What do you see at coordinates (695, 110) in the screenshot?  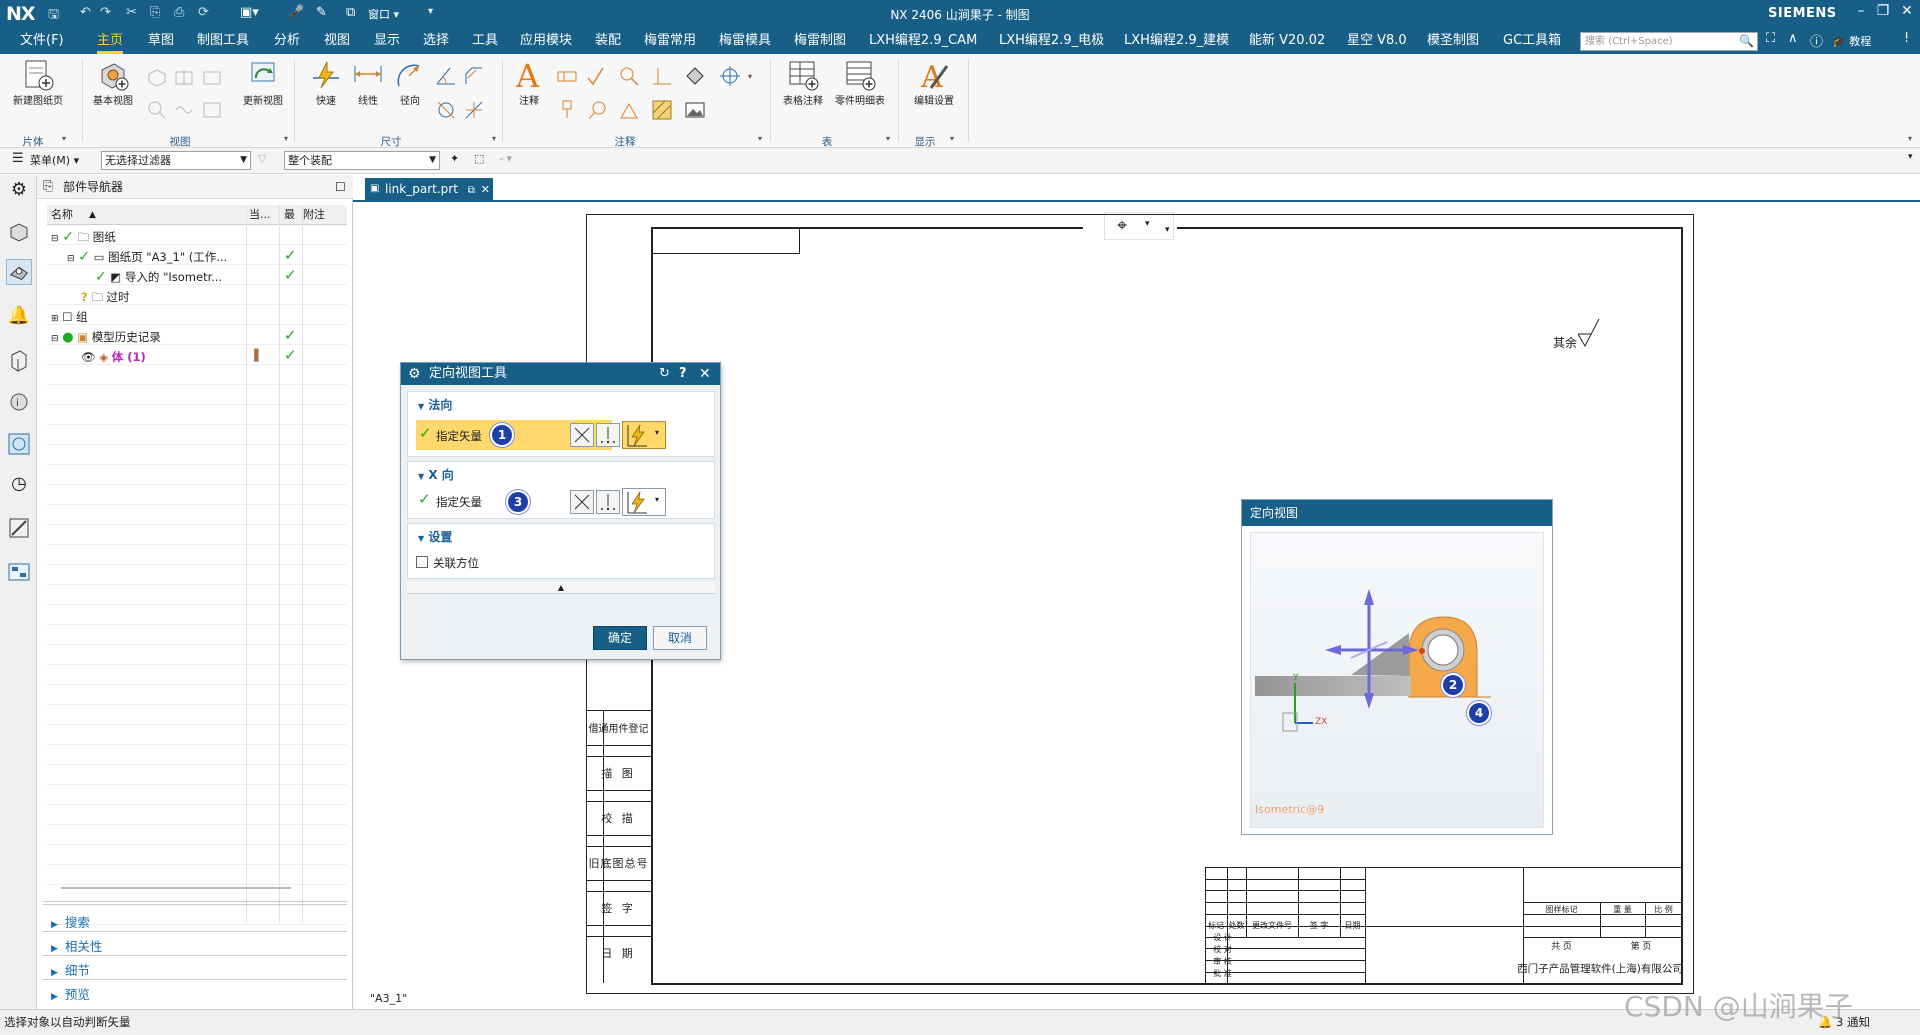 I see `image-icon` at bounding box center [695, 110].